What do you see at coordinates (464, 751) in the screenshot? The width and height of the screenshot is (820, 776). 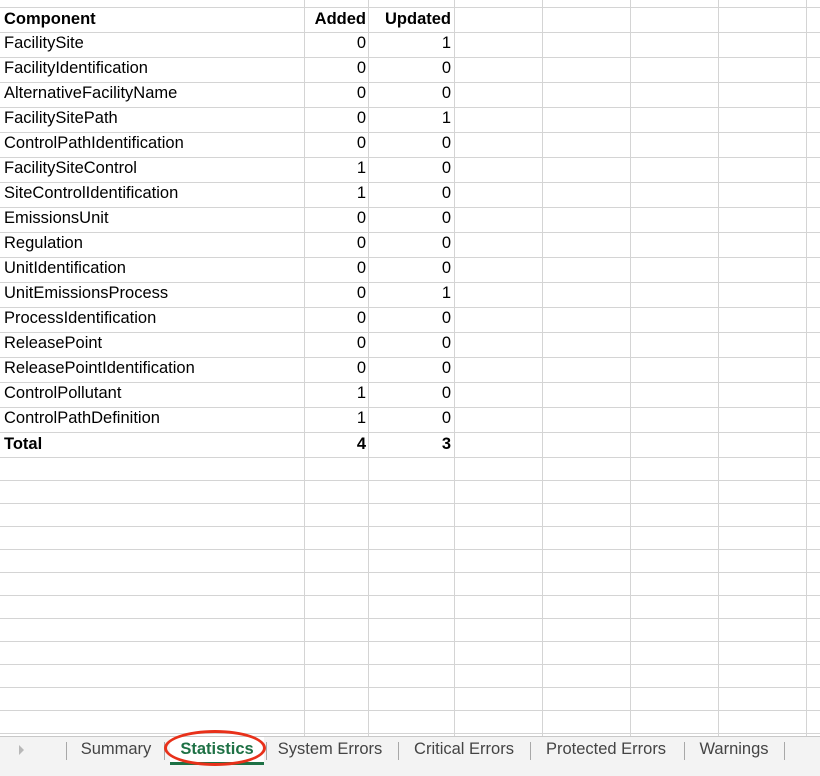 I see `sheet-tab-critical-errors: Critical Errors` at bounding box center [464, 751].